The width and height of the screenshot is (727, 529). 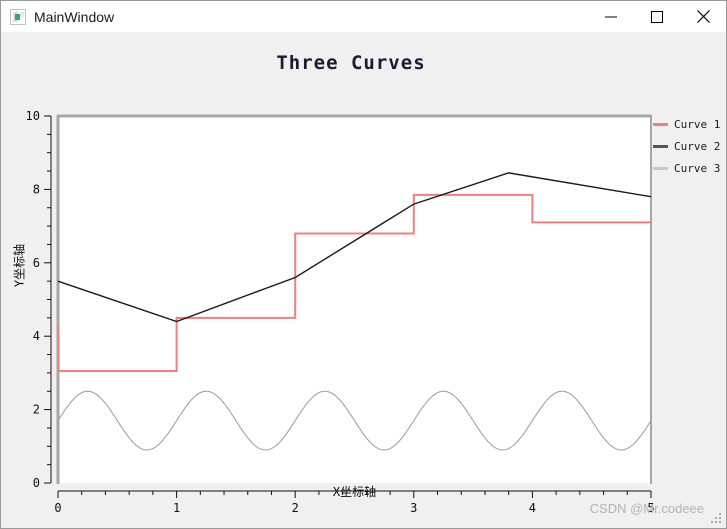 What do you see at coordinates (19, 265) in the screenshot?
I see `y-axis-label: Y坐标轴` at bounding box center [19, 265].